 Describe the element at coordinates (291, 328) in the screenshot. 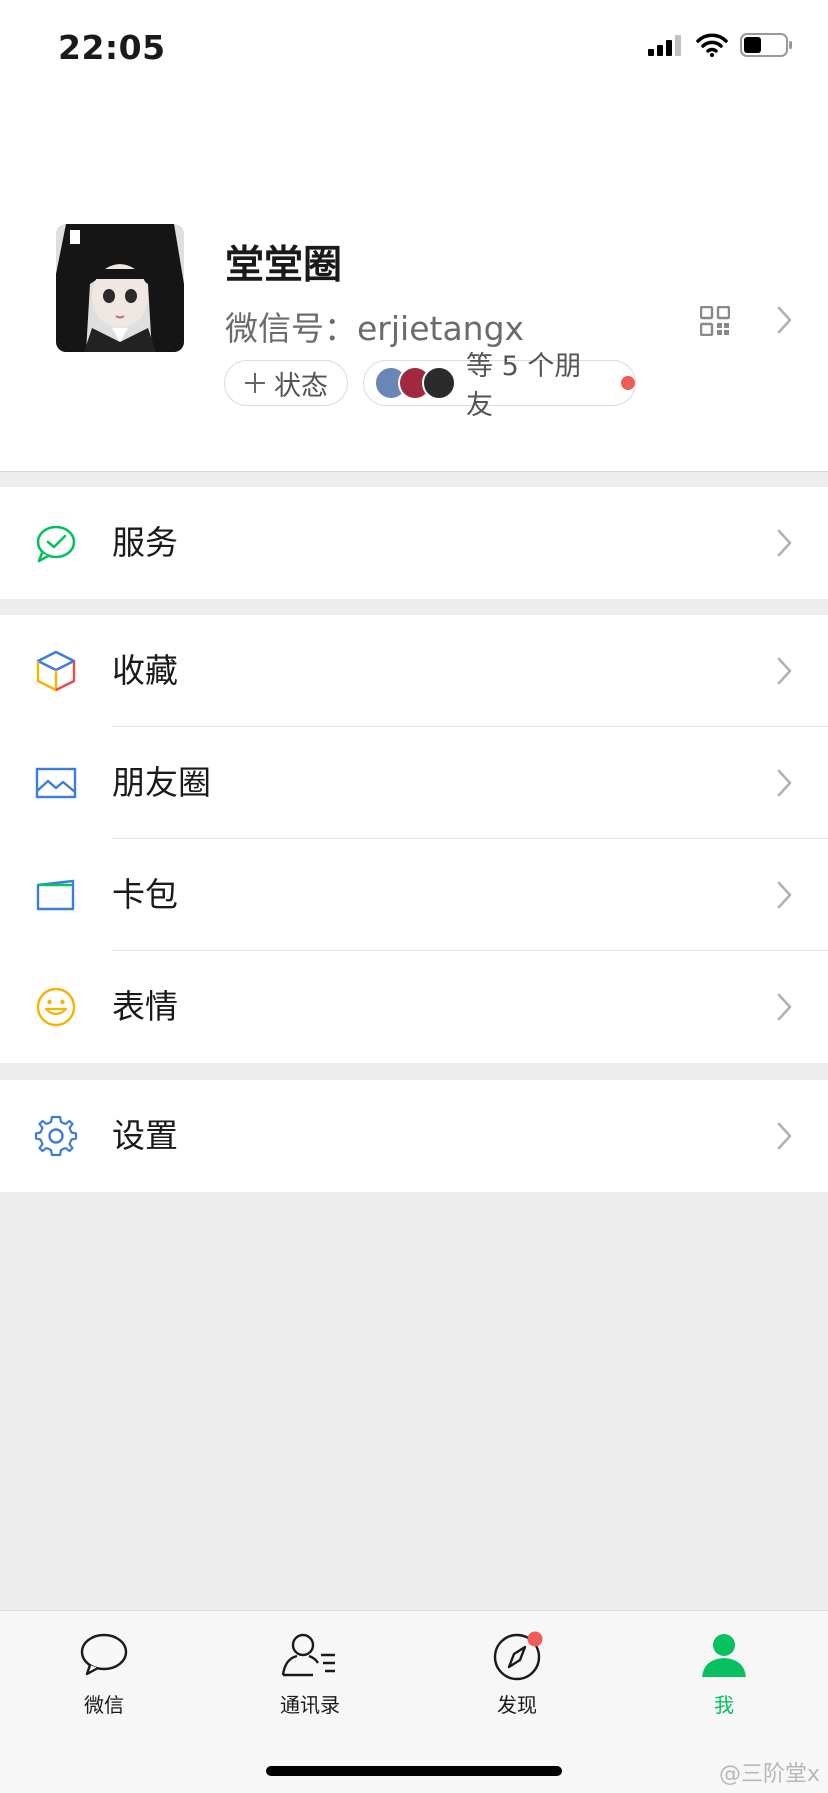

I see `wechat-id-label: 微信号：` at that location.